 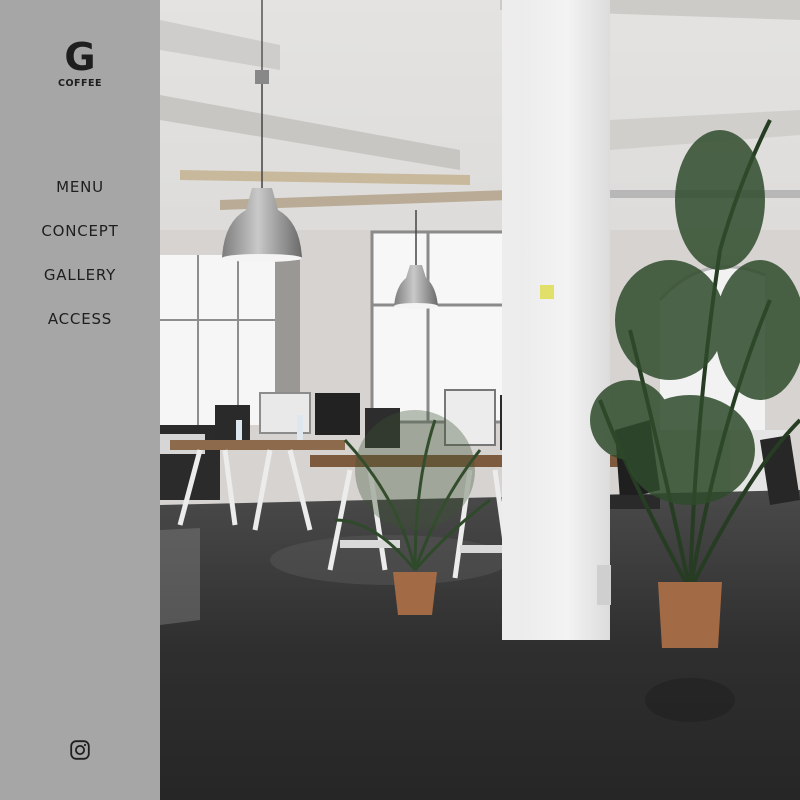 I want to click on nav-link-menu: MENU, so click(x=80, y=187).